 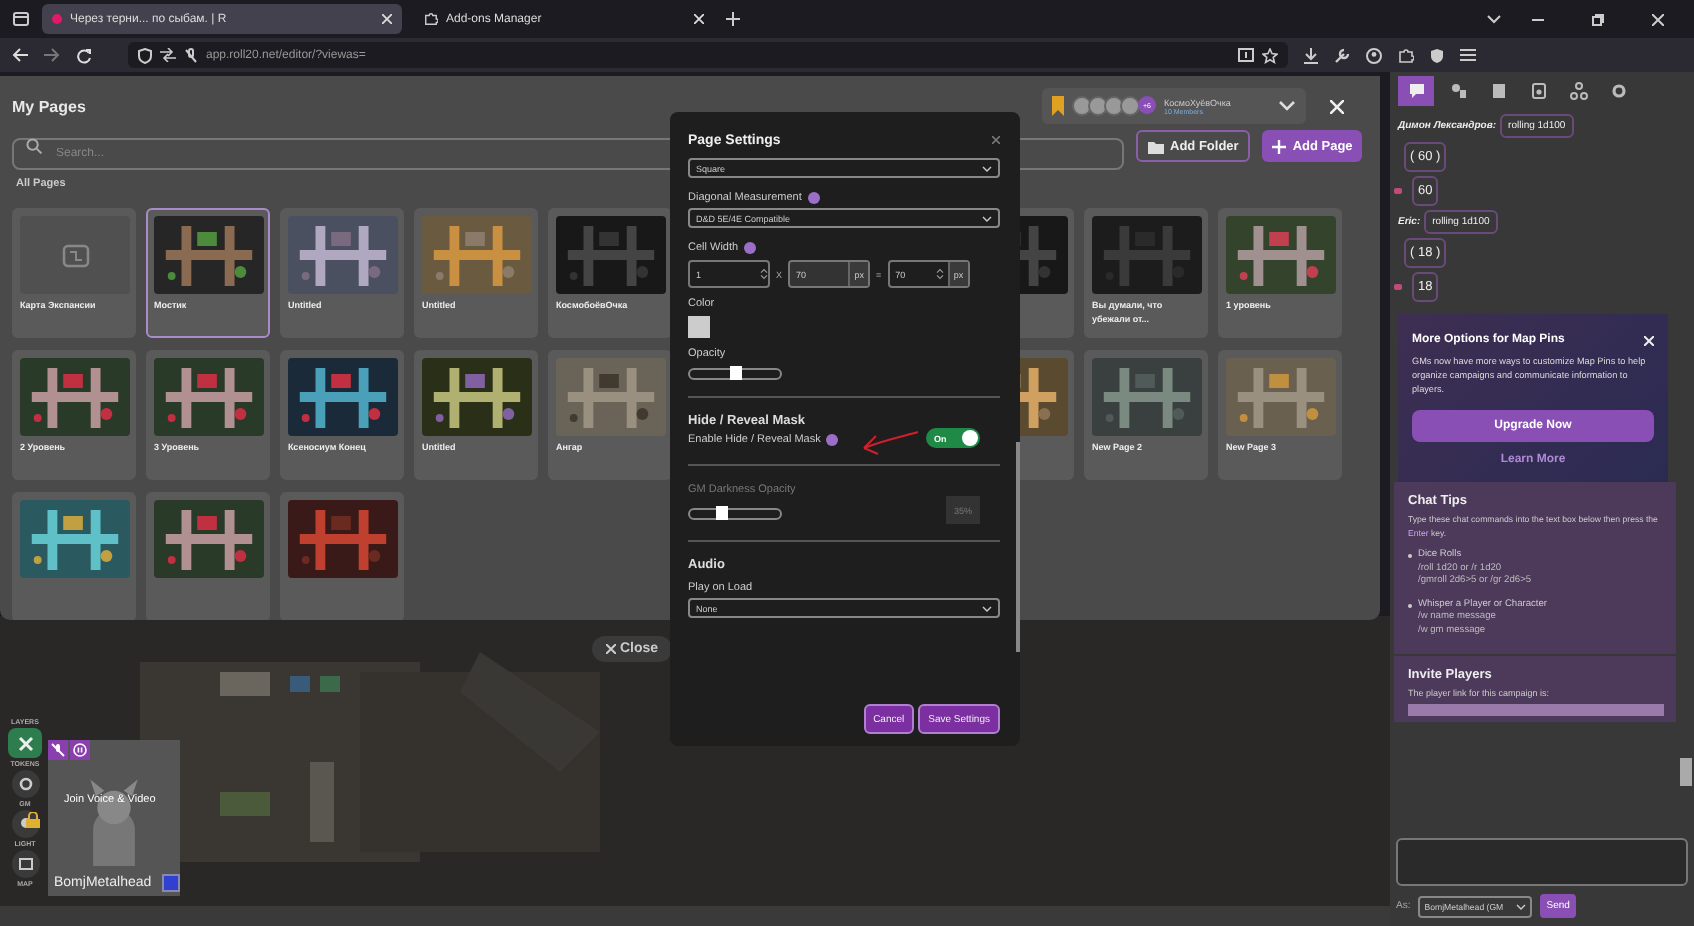 What do you see at coordinates (699, 327) in the screenshot?
I see `color-swatch` at bounding box center [699, 327].